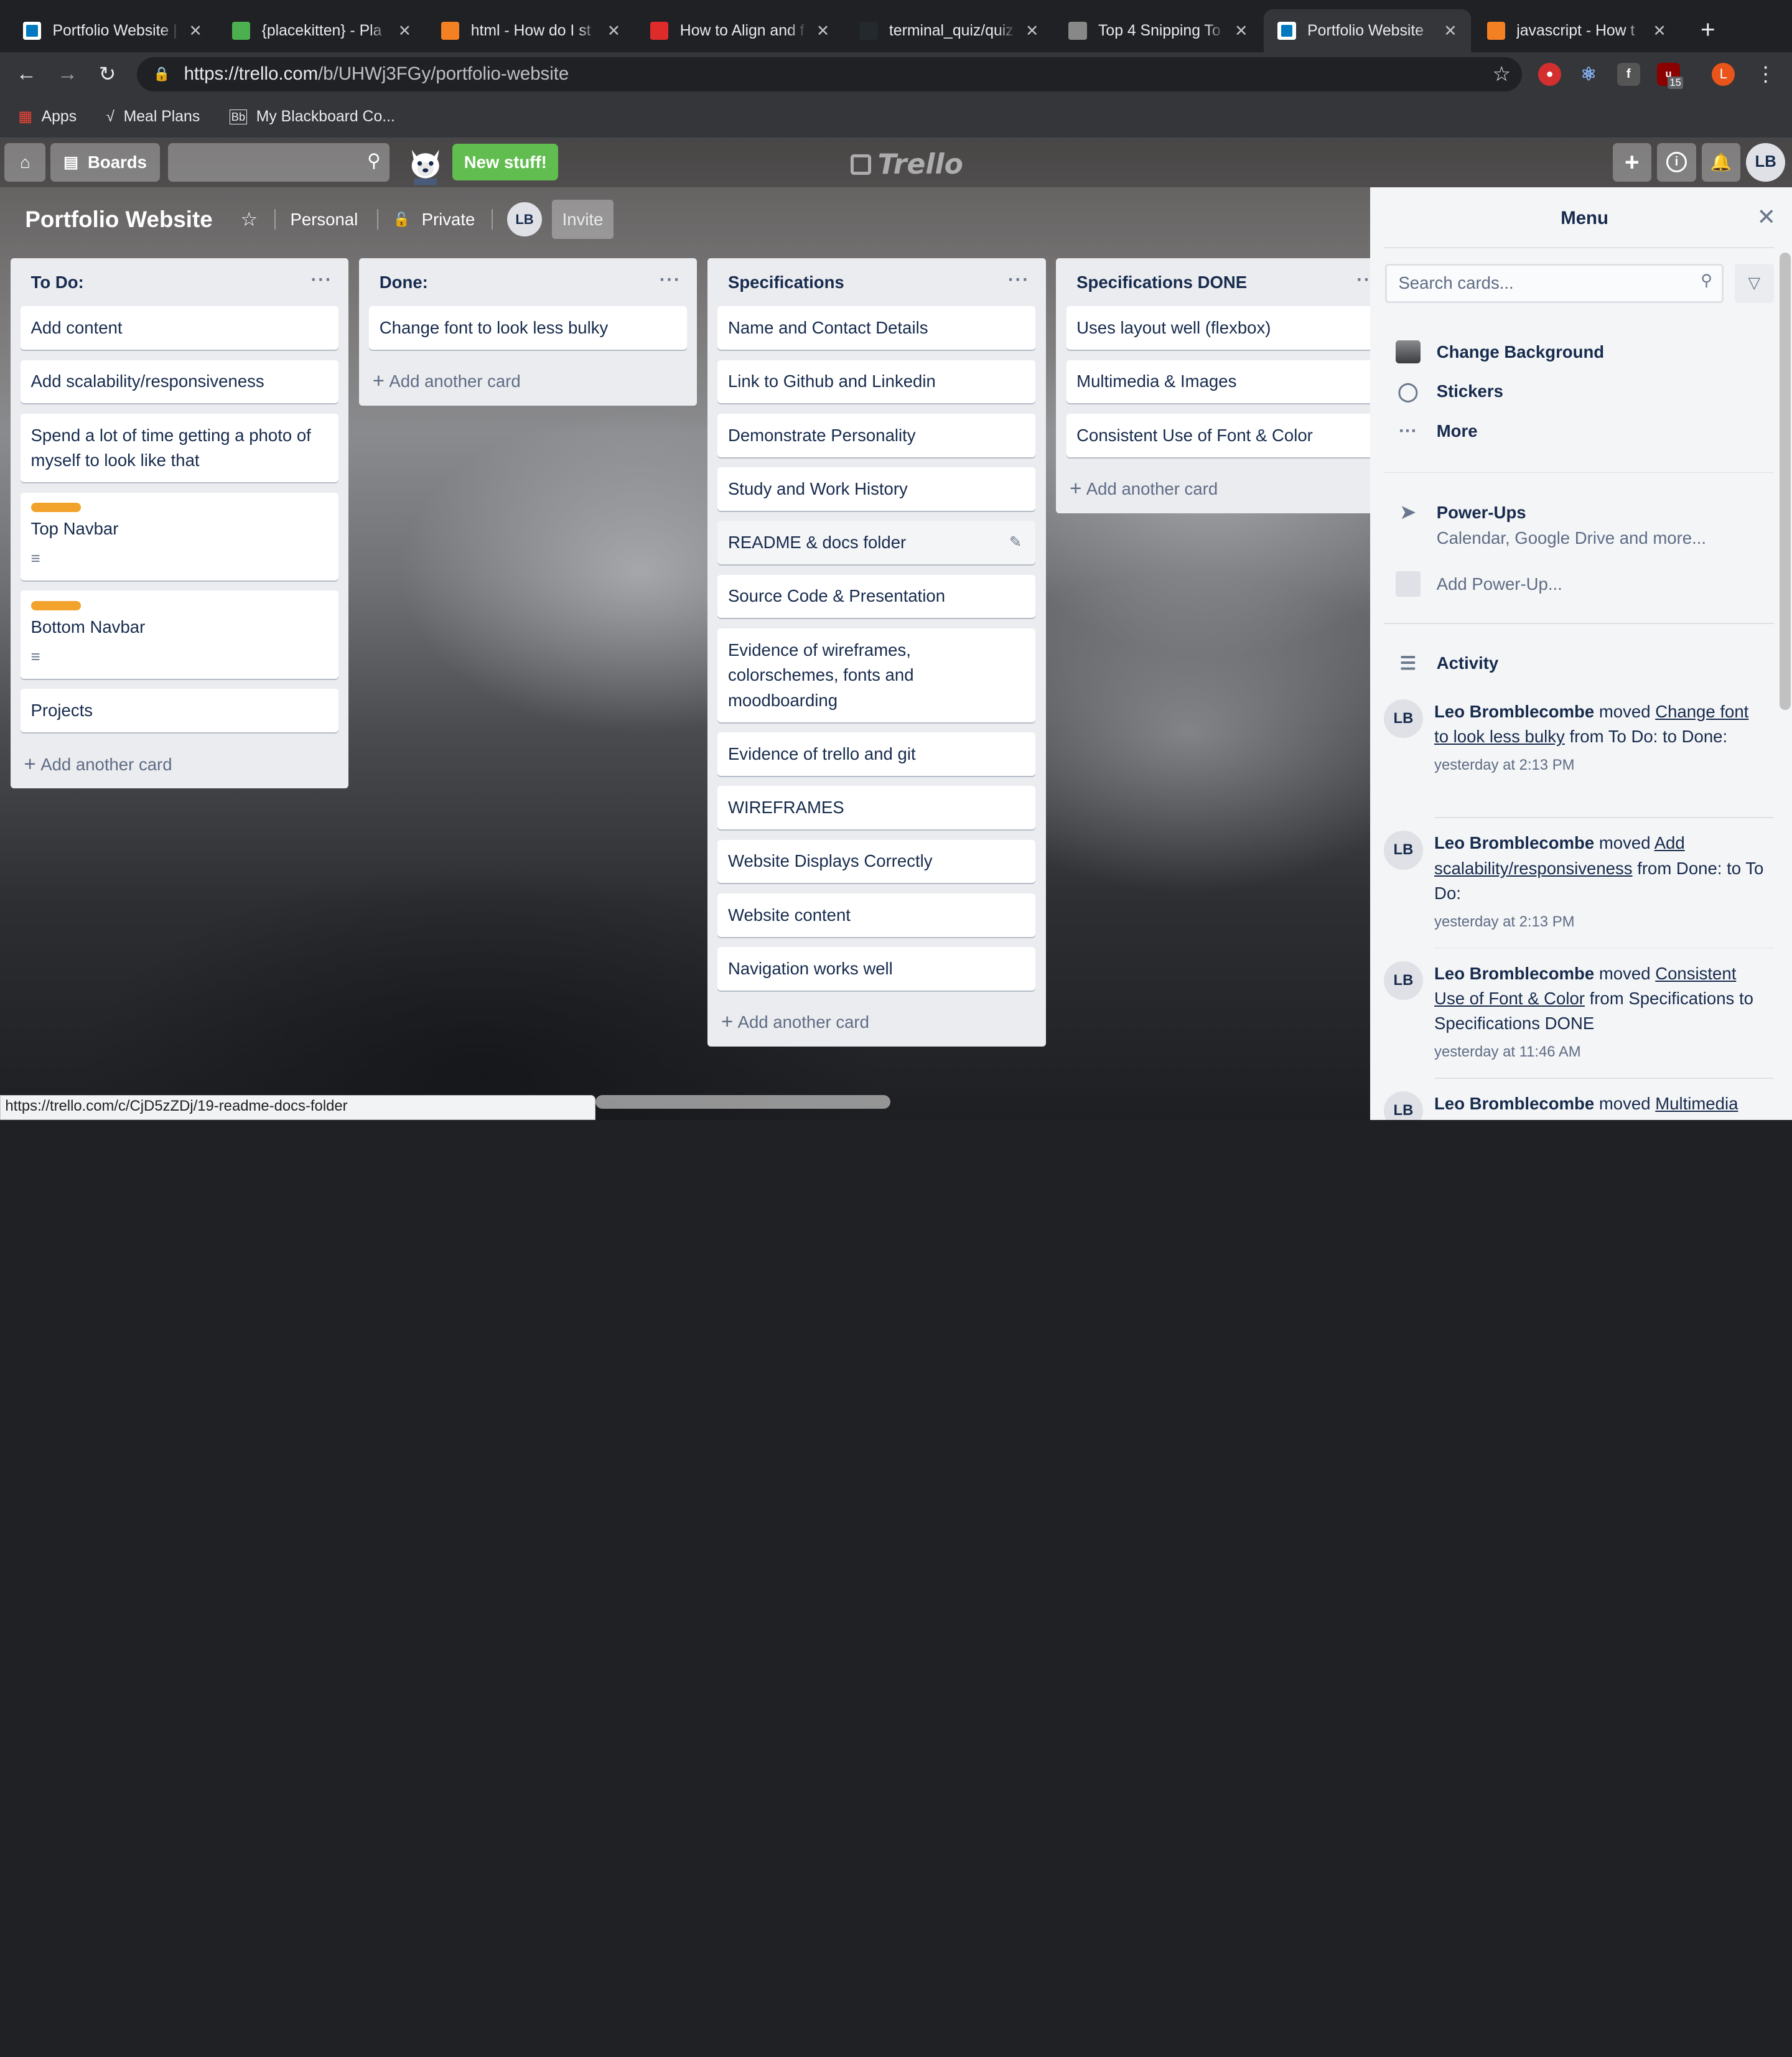  What do you see at coordinates (1449, 392) in the screenshot?
I see `stickers-item: ◯ Stickers` at bounding box center [1449, 392].